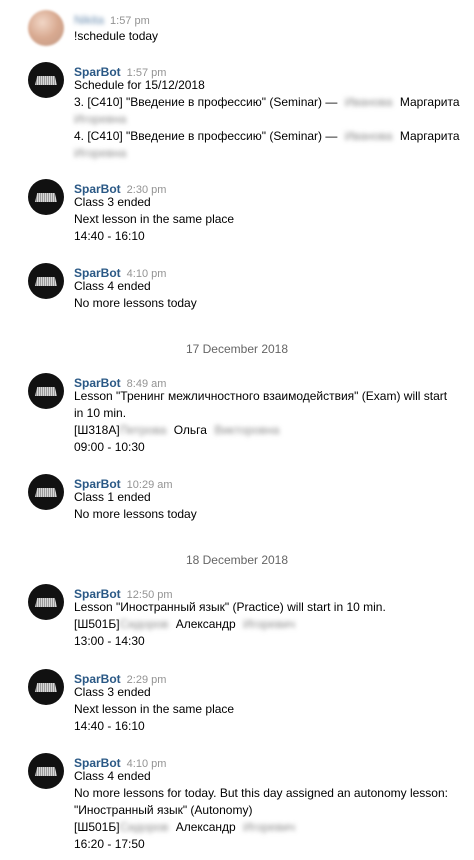  What do you see at coordinates (109, 447) in the screenshot?
I see `message-text: 09:00 - 10:30` at bounding box center [109, 447].